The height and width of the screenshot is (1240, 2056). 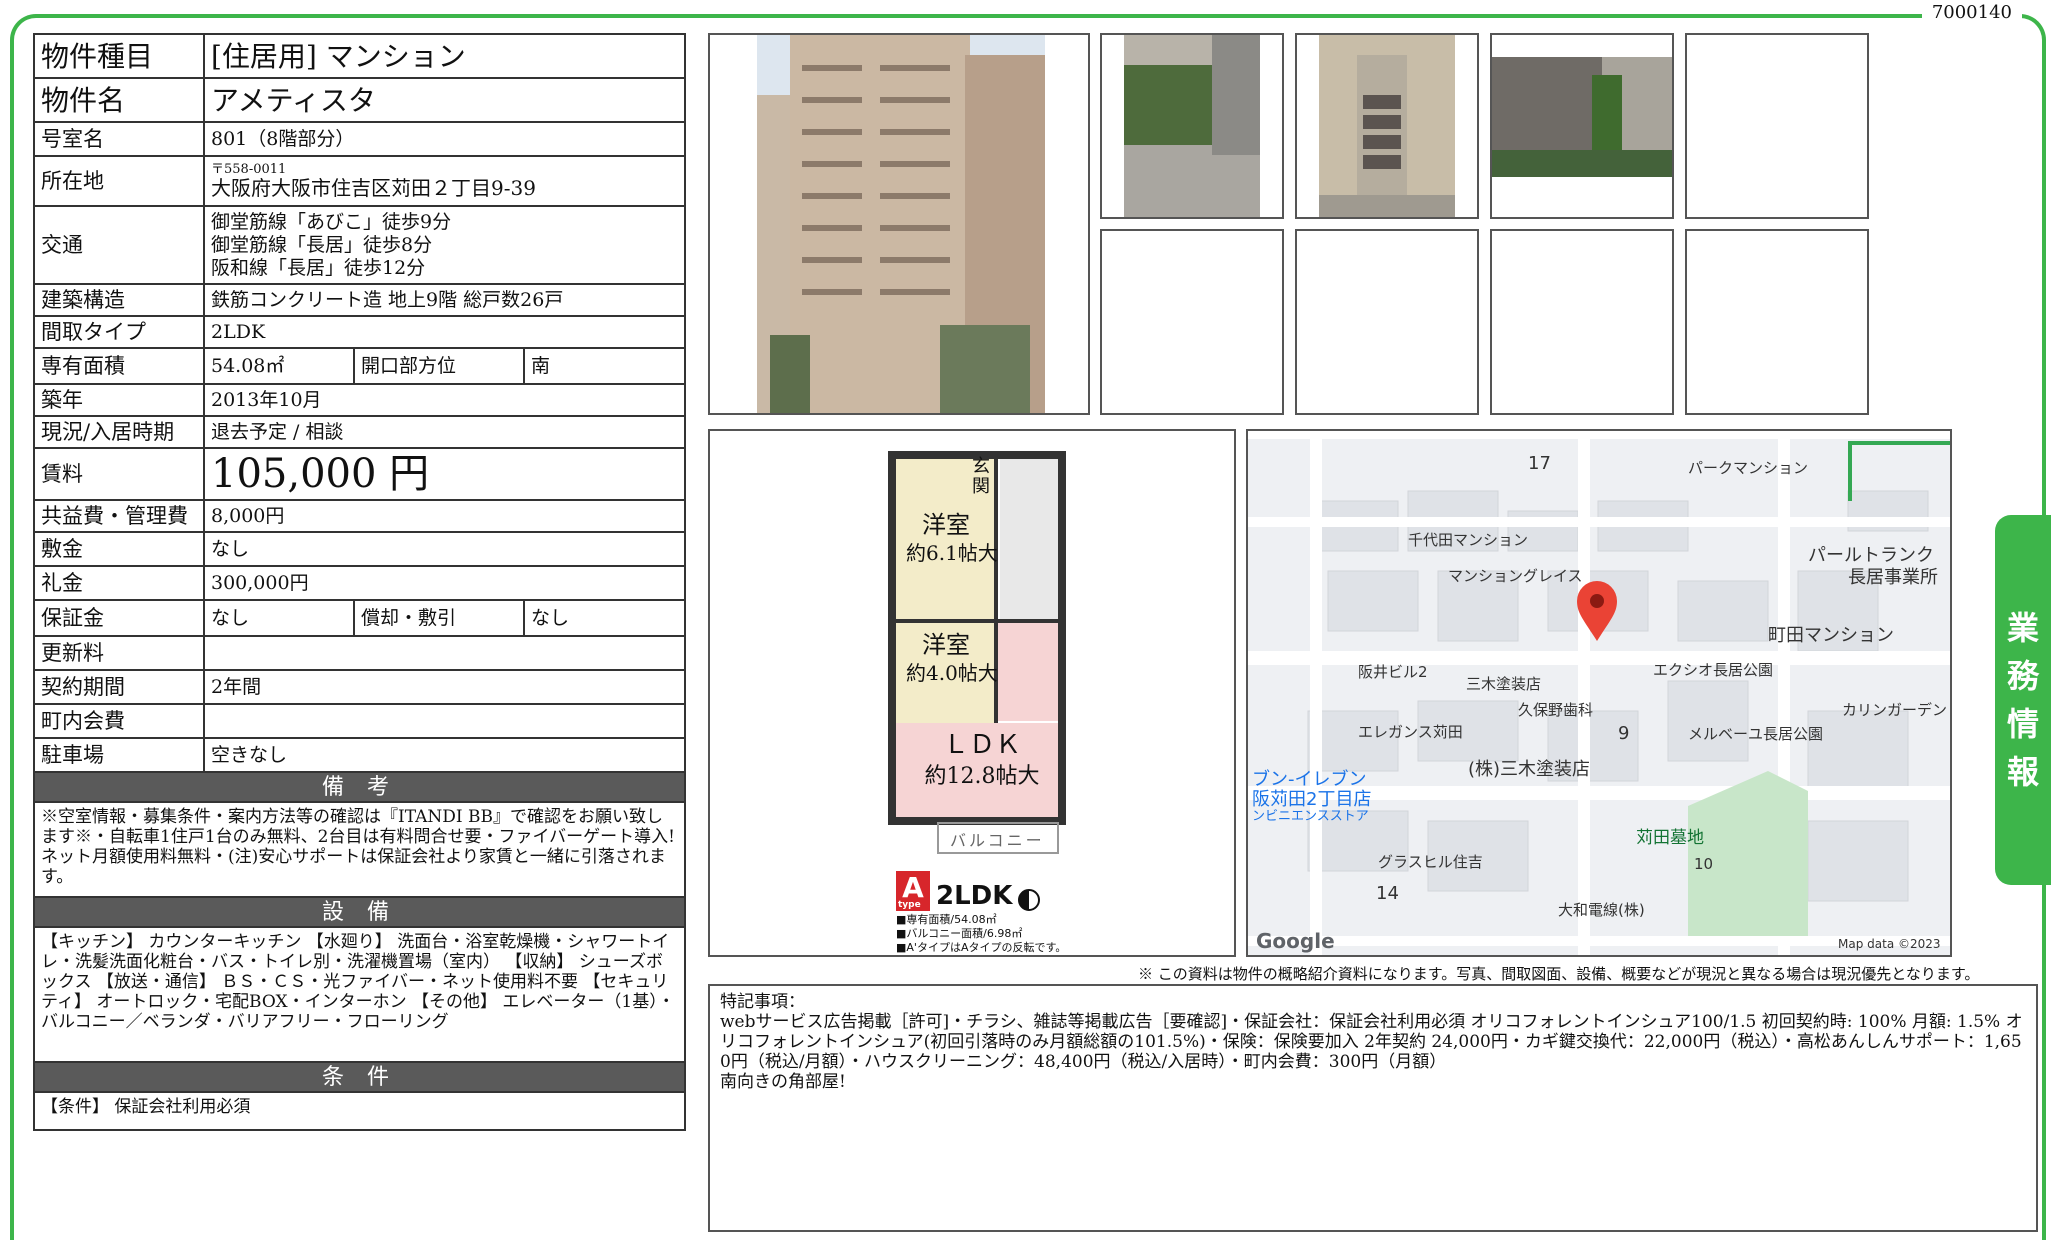 What do you see at coordinates (119, 56) in the screenshot?
I see `label-type: 物件種目` at bounding box center [119, 56].